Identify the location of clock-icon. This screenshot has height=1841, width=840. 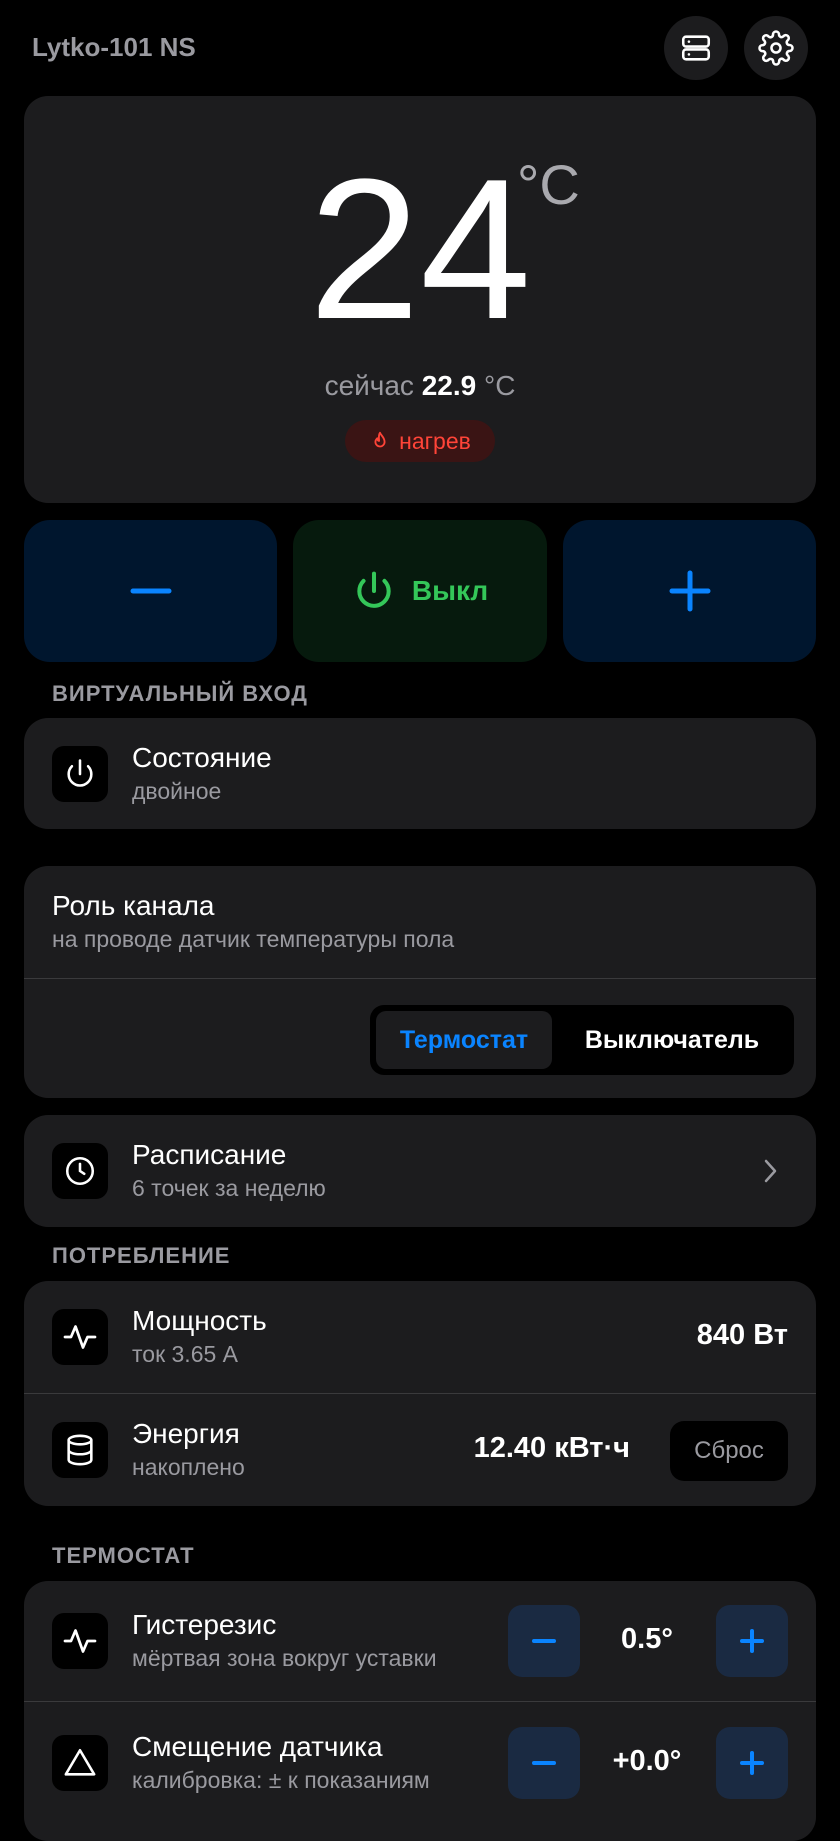
(80, 1171).